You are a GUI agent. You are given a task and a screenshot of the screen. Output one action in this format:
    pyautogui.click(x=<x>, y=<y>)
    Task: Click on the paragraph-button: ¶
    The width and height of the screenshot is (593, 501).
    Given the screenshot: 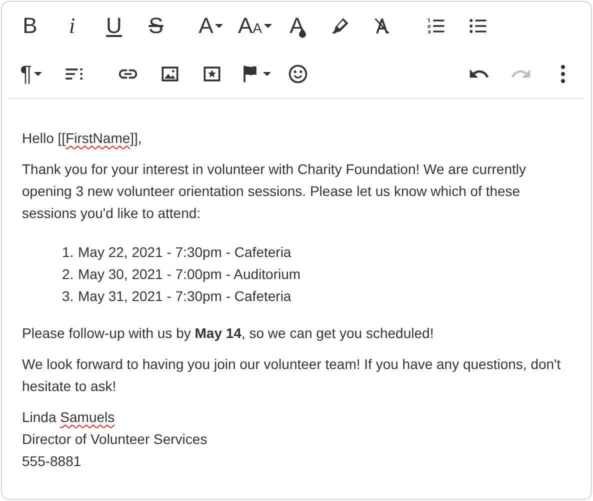 What is the action you would take?
    pyautogui.click(x=31, y=74)
    